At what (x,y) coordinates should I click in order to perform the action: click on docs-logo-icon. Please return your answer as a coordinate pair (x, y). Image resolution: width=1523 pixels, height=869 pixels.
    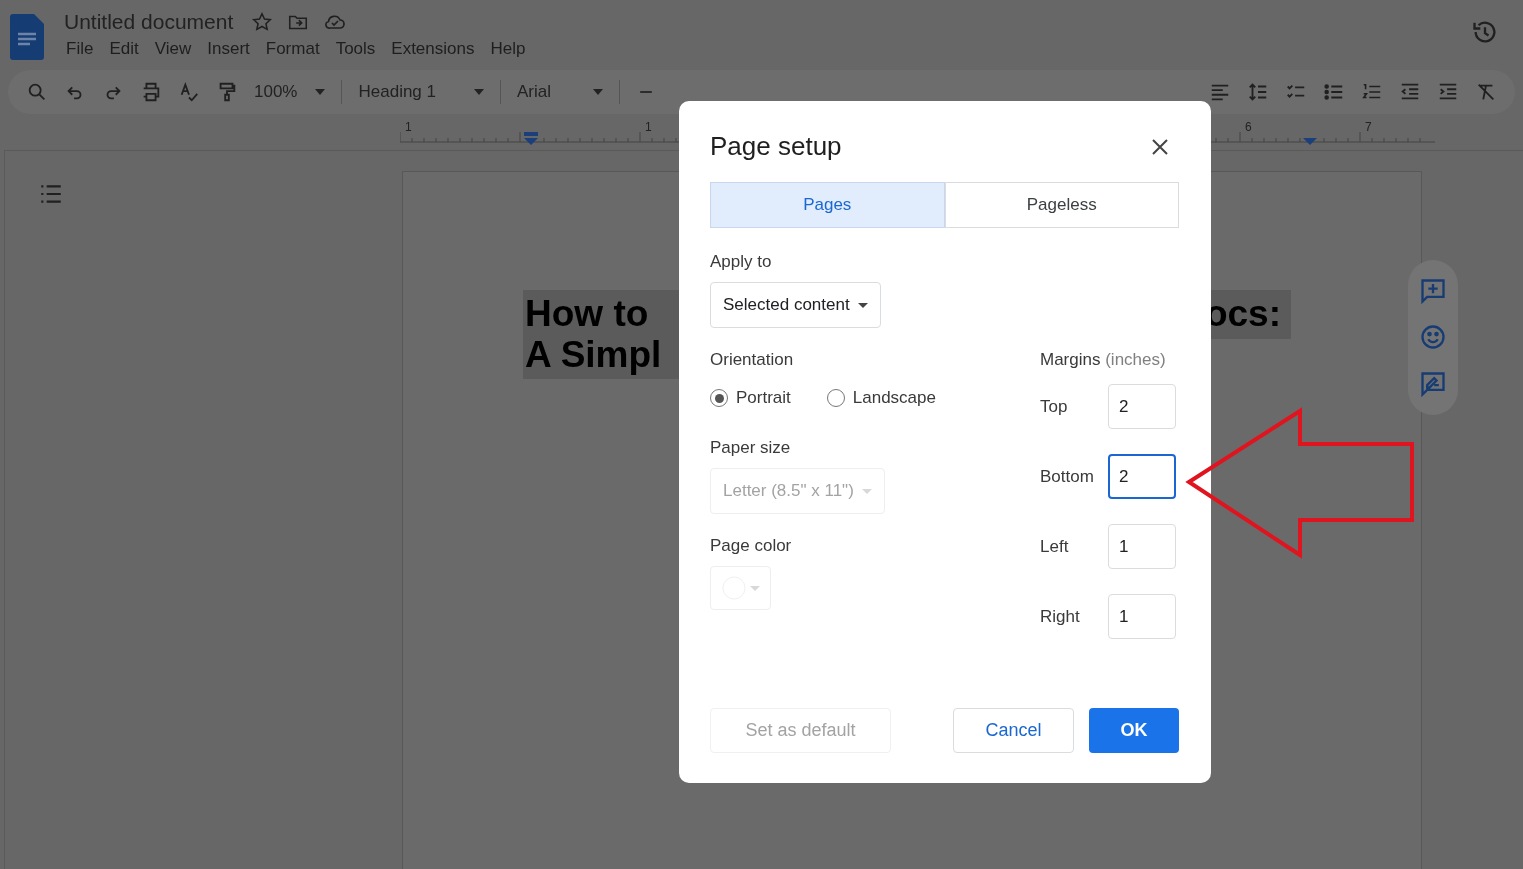
    Looking at the image, I should click on (27, 37).